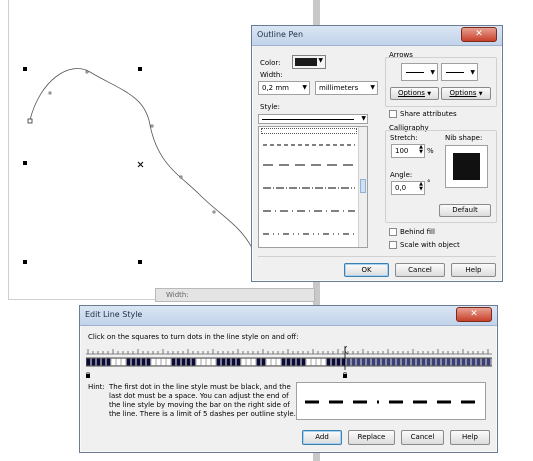 The height and width of the screenshot is (461, 533). What do you see at coordinates (417, 232) in the screenshot?
I see `behind-fill-label: Behind fill` at bounding box center [417, 232].